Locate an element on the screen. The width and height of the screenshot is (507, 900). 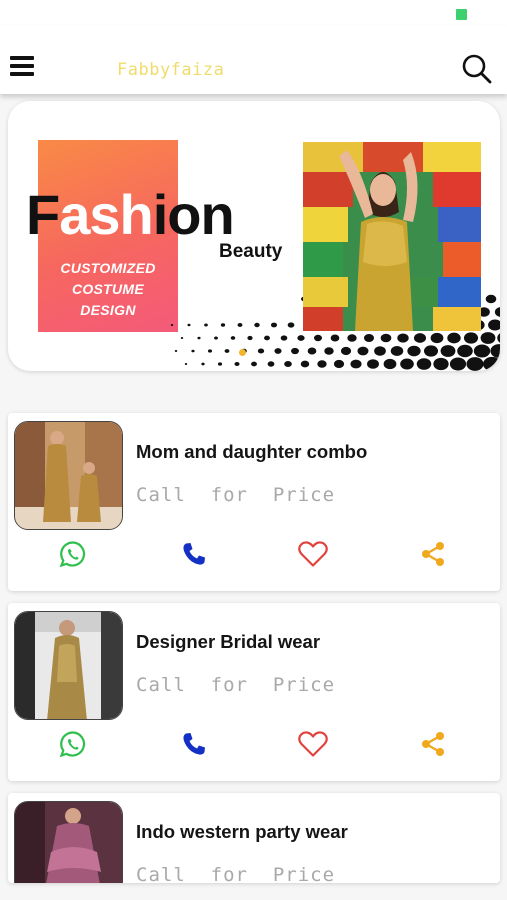
badge-line: DESIGN is located at coordinates (108, 310).